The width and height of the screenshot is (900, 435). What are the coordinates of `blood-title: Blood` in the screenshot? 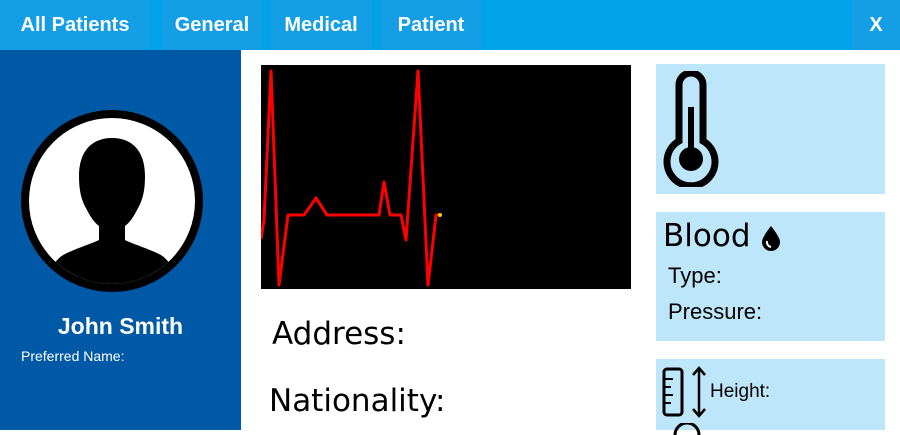 It's located at (707, 236).